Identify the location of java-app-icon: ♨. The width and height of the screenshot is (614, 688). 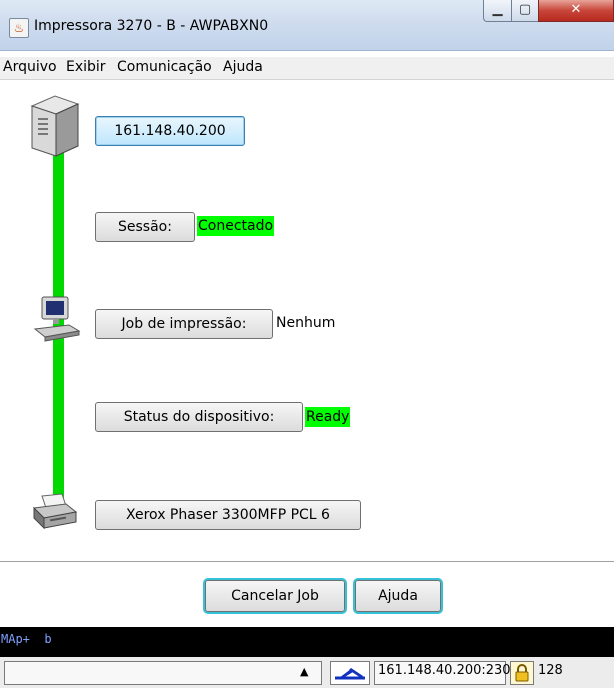
(19, 28).